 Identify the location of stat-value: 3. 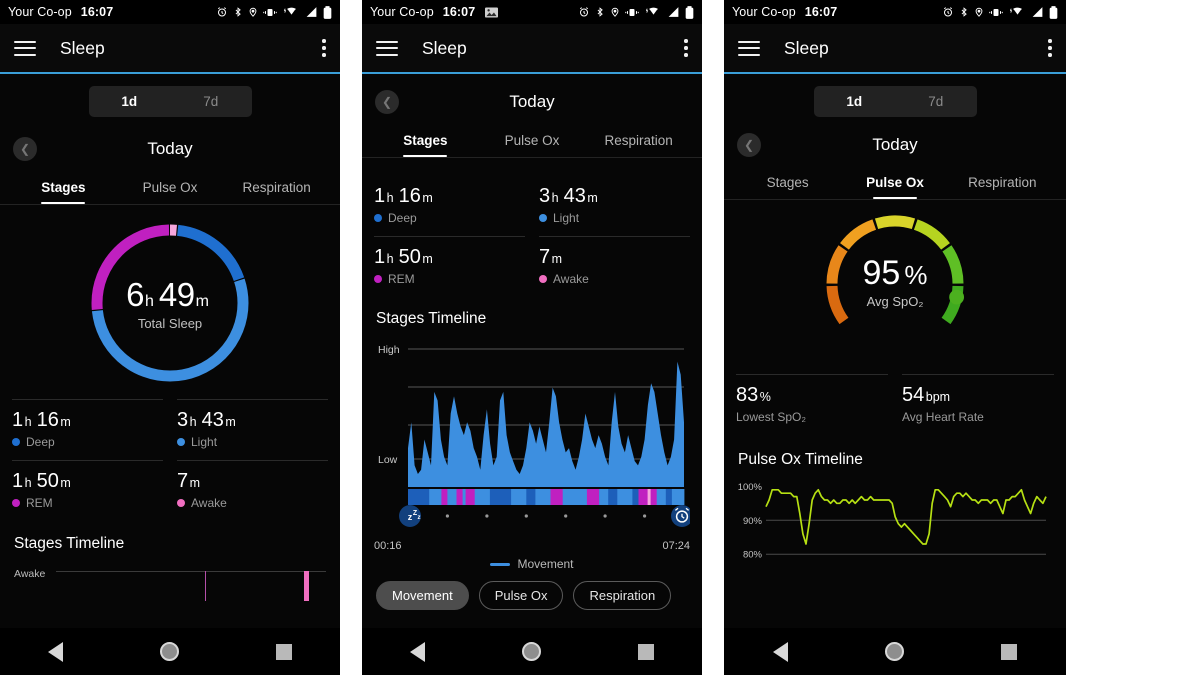
(183, 420).